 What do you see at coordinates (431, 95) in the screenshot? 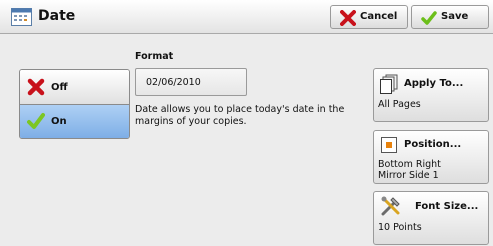
I see `apply-to-button: Apply To... All Pages` at bounding box center [431, 95].